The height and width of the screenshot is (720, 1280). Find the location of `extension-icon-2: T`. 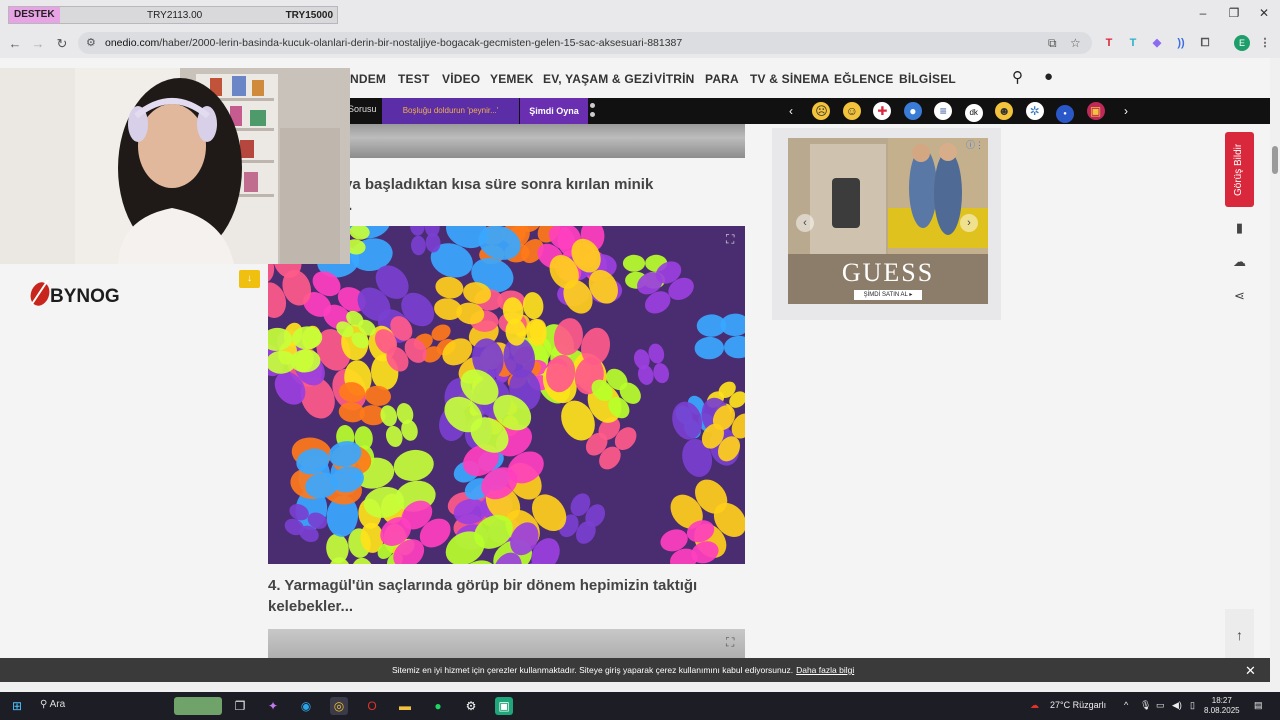

extension-icon-2: T is located at coordinates (1133, 43).